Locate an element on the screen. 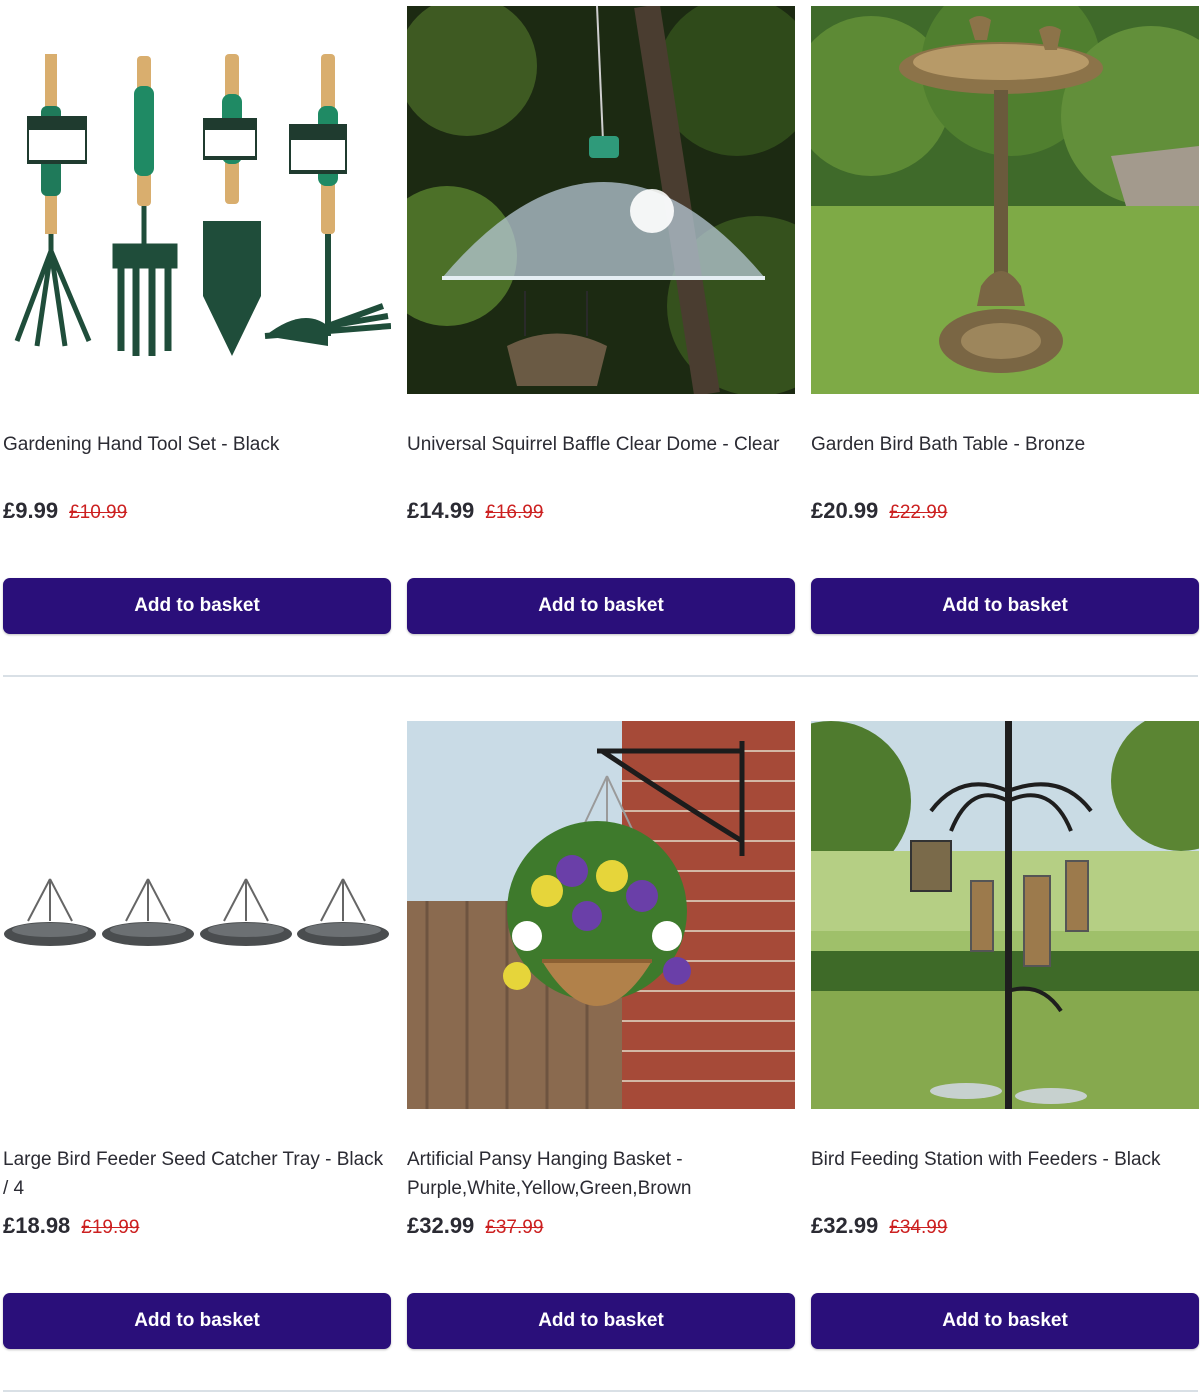 Image resolution: width=1200 pixels, height=1398 pixels. original-price: £16.99 is located at coordinates (514, 512).